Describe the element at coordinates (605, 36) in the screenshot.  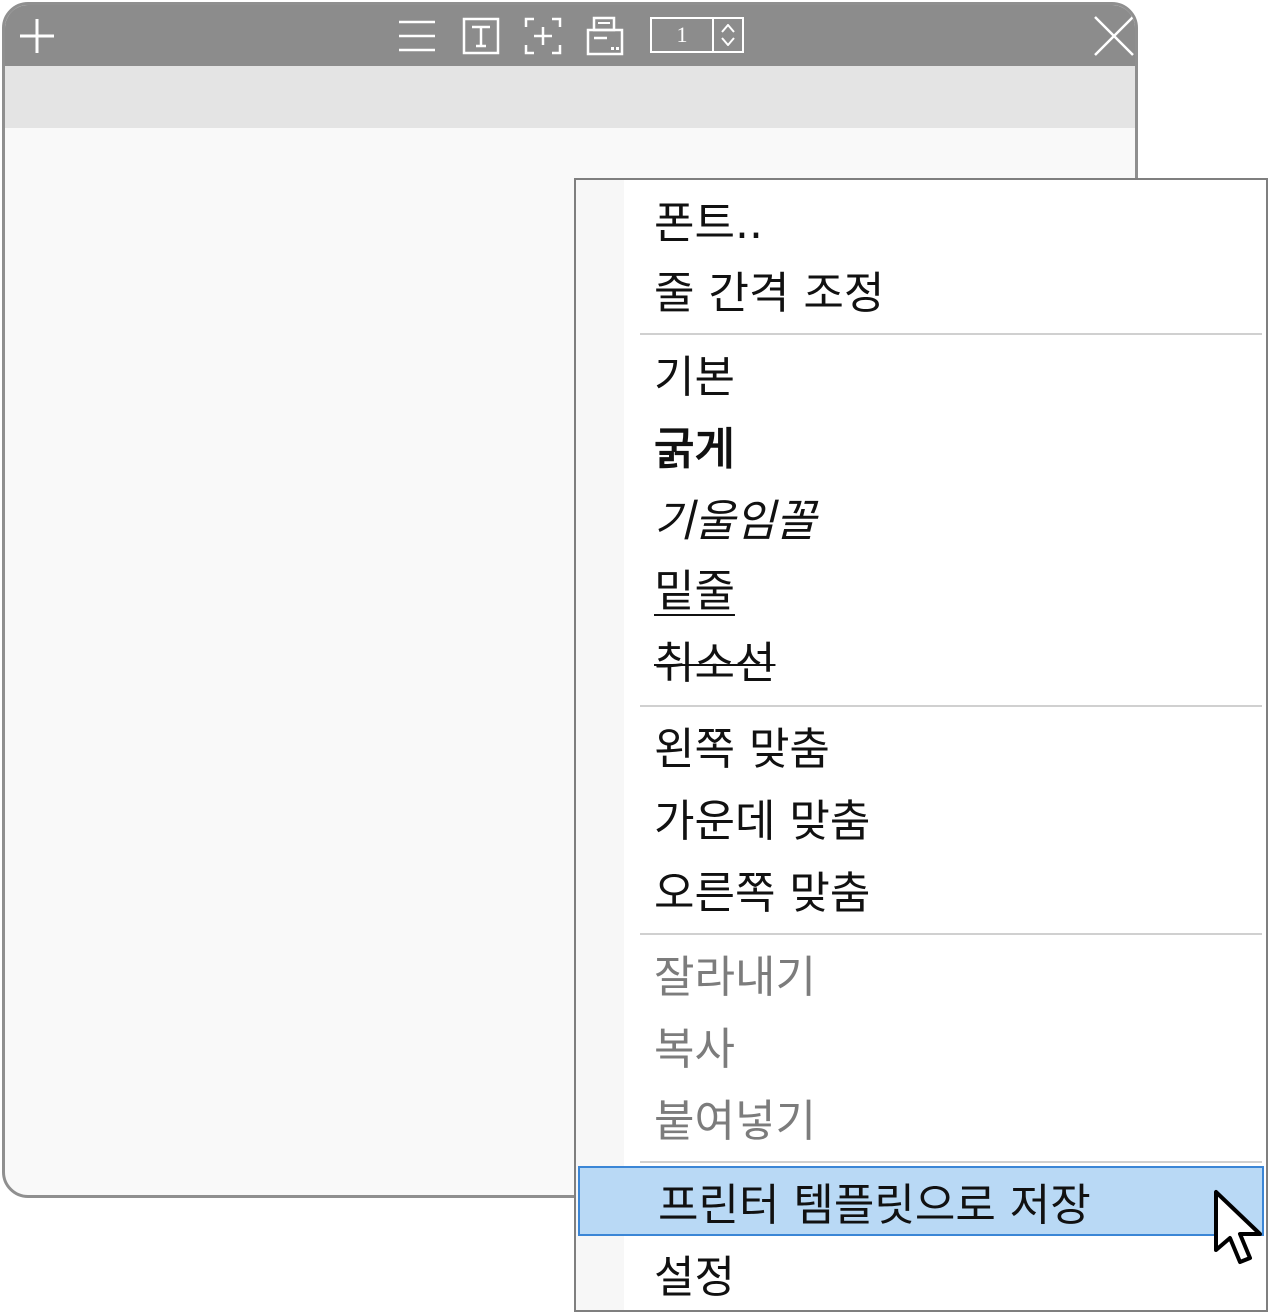
I see `printer-icon` at that location.